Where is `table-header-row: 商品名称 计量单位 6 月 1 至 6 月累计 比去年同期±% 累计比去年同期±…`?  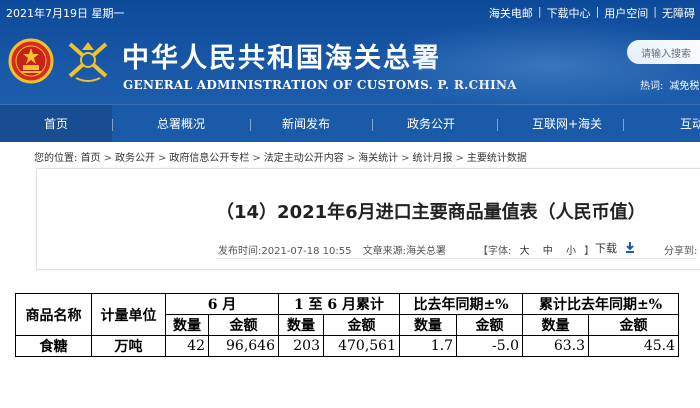
table-header-row: 商品名称 计量单位 6 月 1 至 6 月累计 比去年同期±% 累计比去年同期±… is located at coordinates (347, 314).